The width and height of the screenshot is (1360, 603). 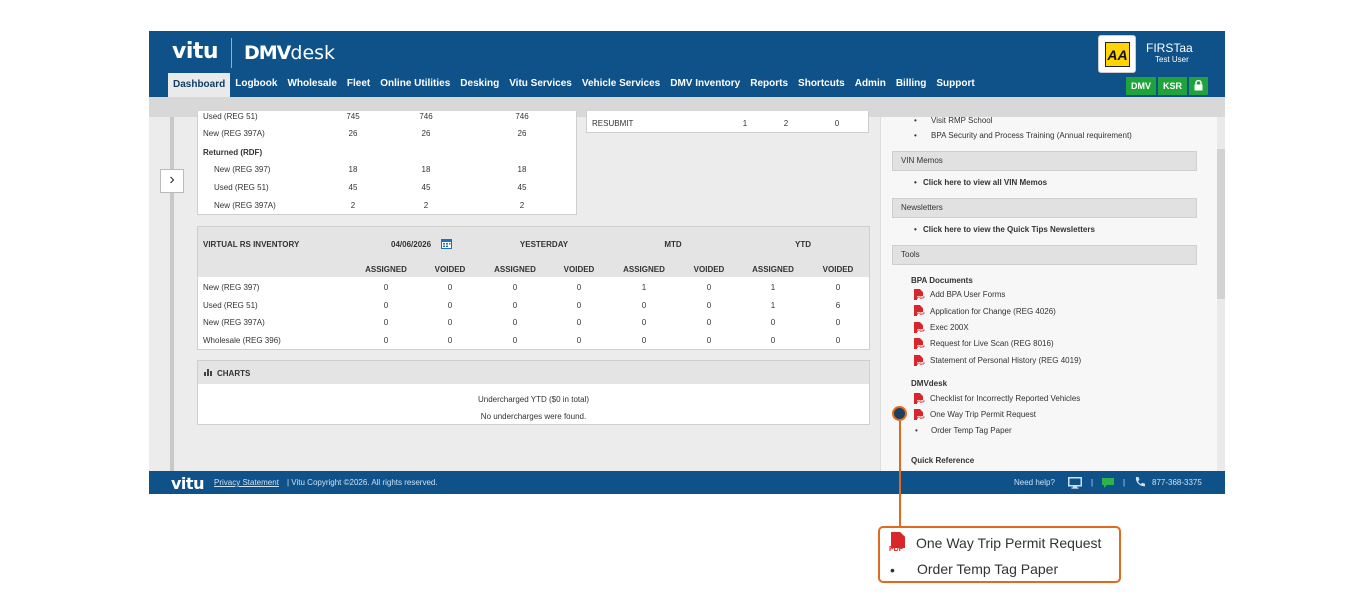 What do you see at coordinates (705, 85) in the screenshot?
I see `nav-dmv-inventory: DMV Inventory` at bounding box center [705, 85].